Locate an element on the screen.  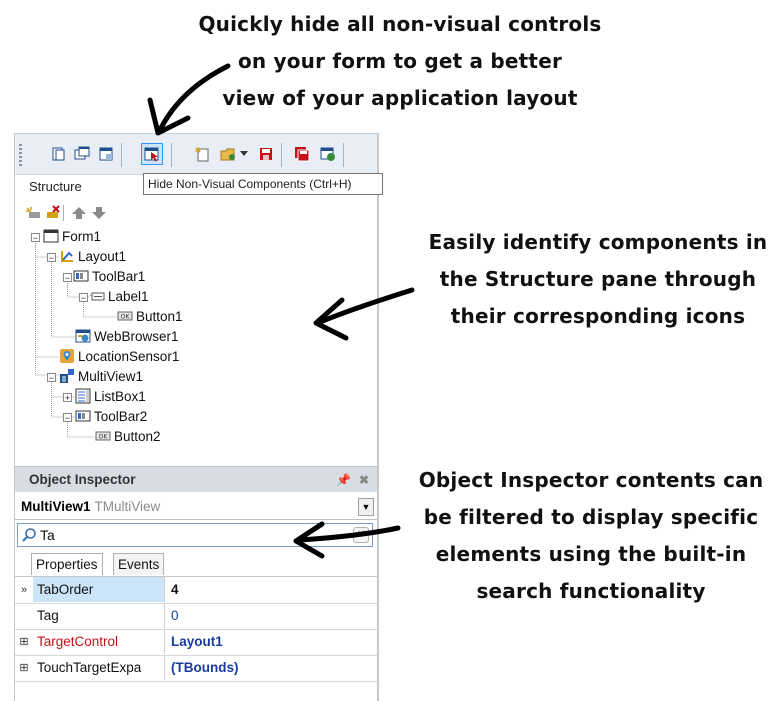
pin-icon: 📌 is located at coordinates (343, 480).